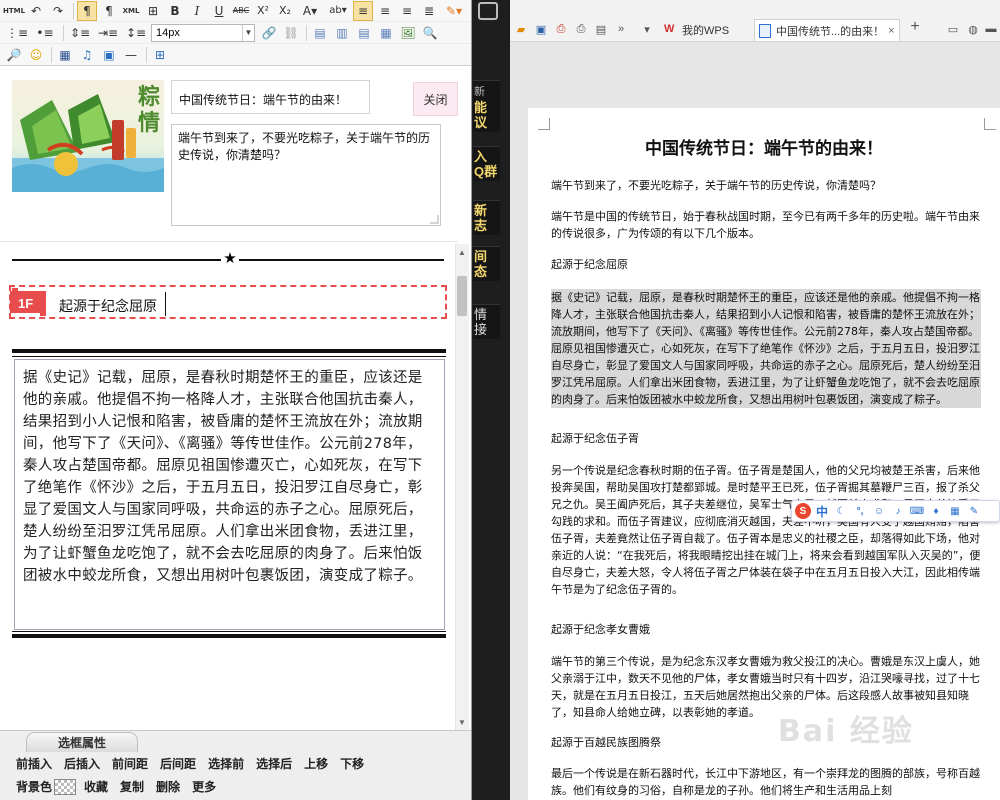  What do you see at coordinates (486, 321) in the screenshot?
I see `side-tab-links: 情接` at bounding box center [486, 321].